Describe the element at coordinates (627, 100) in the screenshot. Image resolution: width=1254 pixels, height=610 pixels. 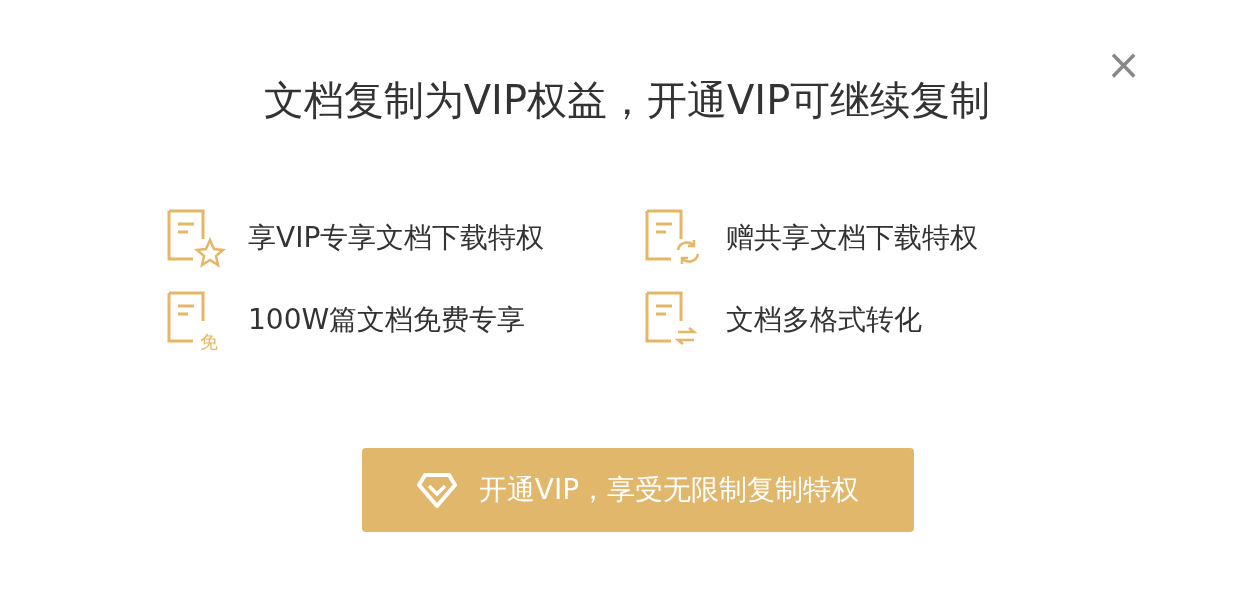
I see `dialog-title: 文档复制为VIP权益，开通VIP可继续复制` at that location.